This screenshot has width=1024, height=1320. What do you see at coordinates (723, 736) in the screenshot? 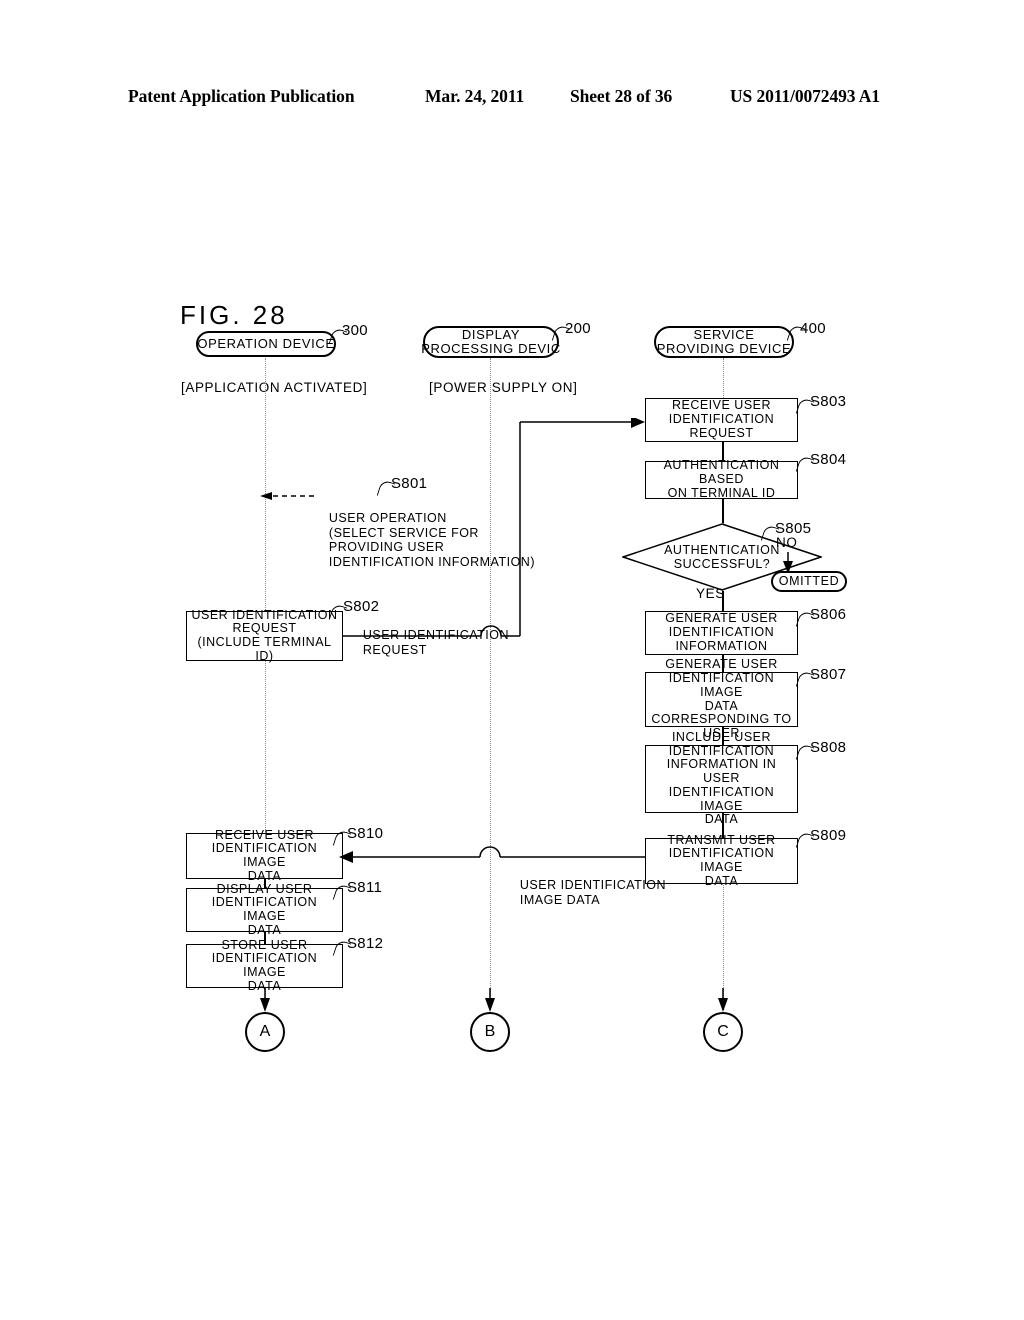
I see `flow-s807-to-s808` at bounding box center [723, 736].